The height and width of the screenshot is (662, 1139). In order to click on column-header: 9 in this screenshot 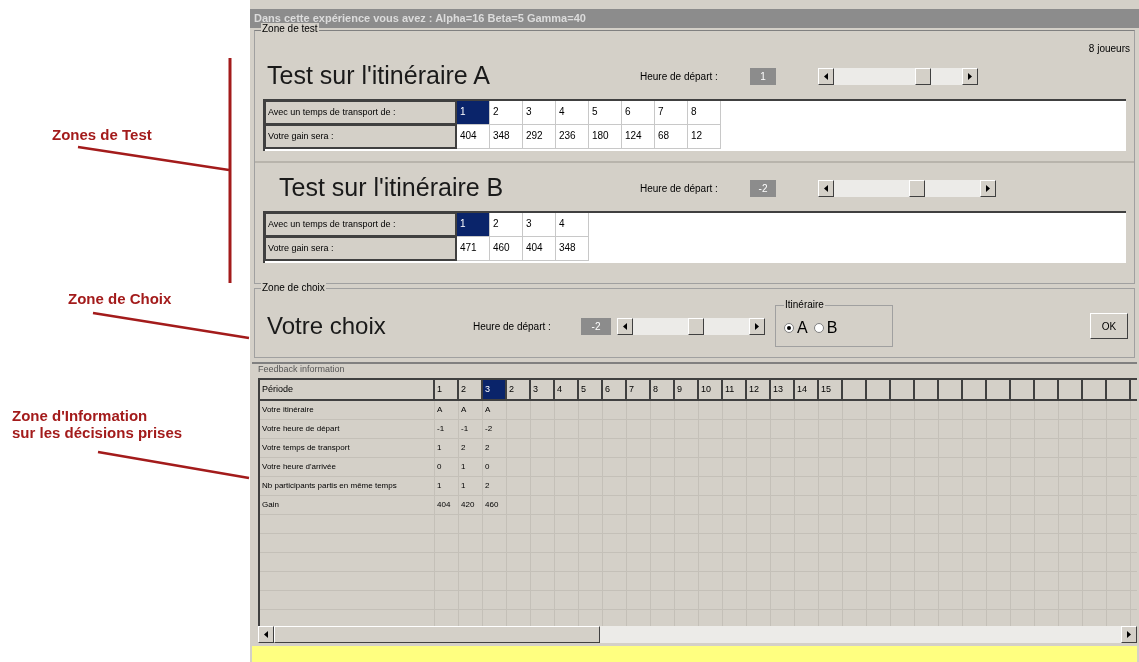, I will do `click(687, 389)`.